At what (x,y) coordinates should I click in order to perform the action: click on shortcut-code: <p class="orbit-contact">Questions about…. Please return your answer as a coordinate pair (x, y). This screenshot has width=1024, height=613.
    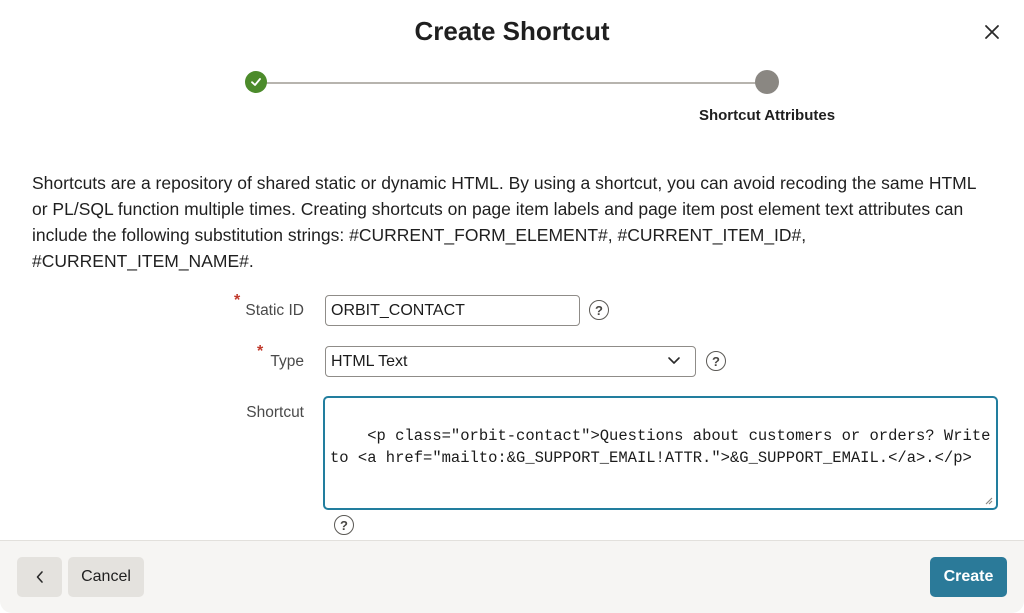
    Looking at the image, I should click on (660, 447).